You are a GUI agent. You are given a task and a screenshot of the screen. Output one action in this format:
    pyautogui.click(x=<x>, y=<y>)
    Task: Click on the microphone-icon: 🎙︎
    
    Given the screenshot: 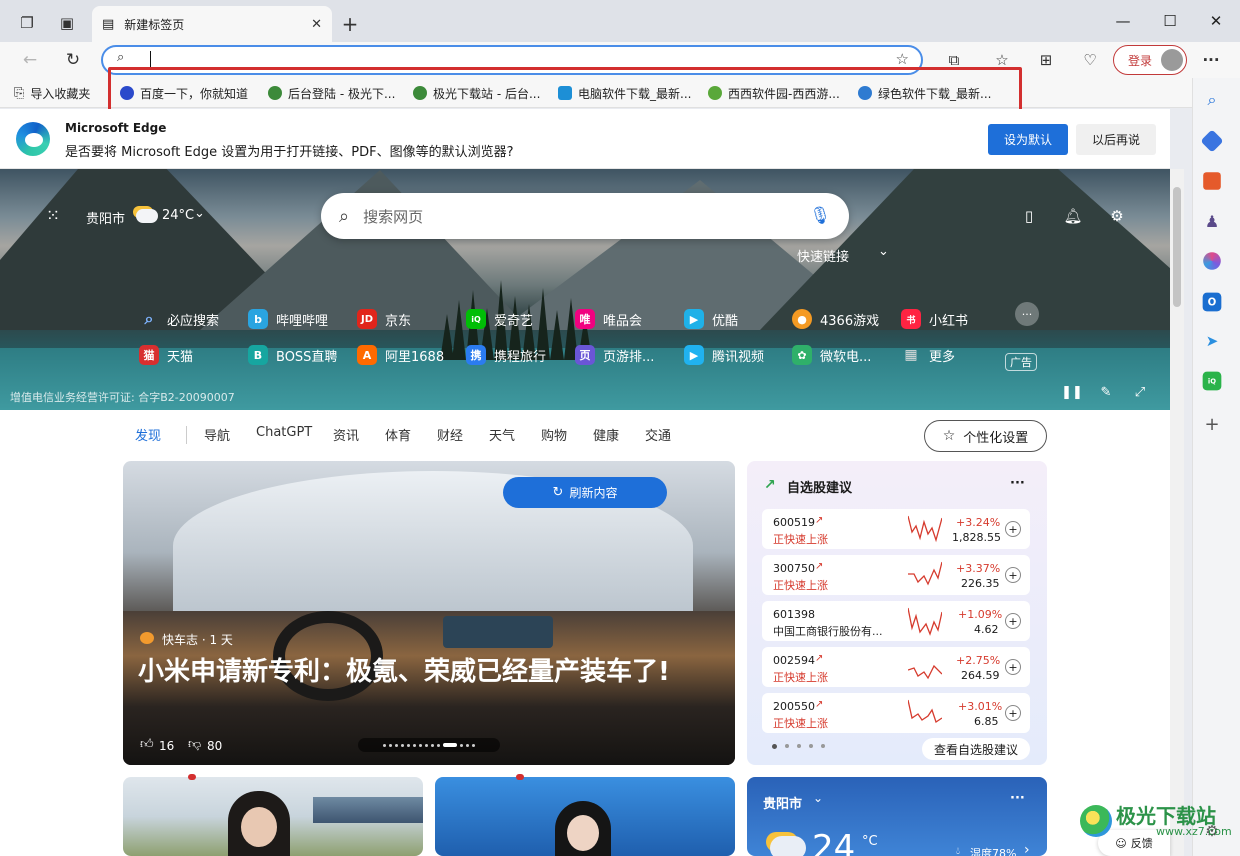 What is the action you would take?
    pyautogui.click(x=820, y=216)
    